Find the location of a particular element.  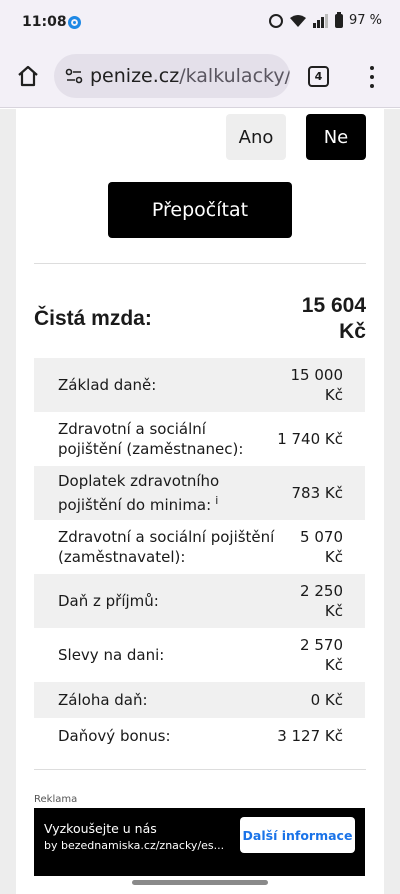

home-button is located at coordinates (28, 76).